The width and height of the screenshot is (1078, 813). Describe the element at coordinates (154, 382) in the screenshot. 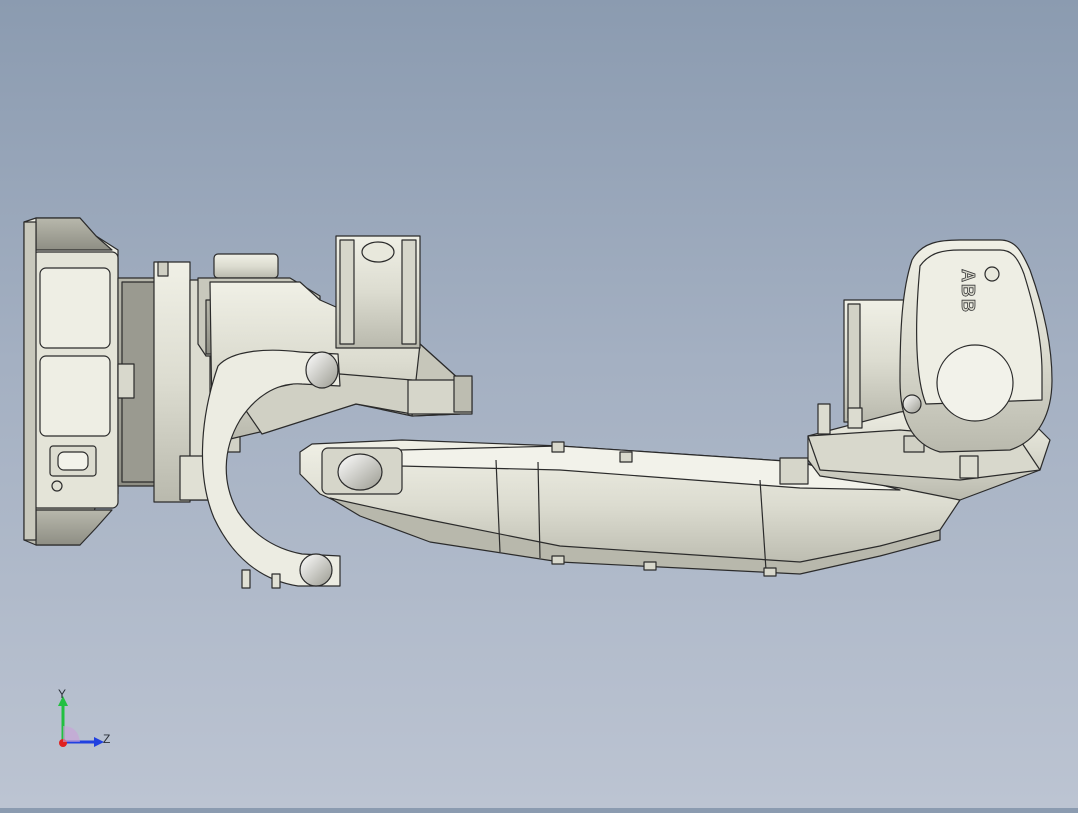

I see `rotation-ring` at that location.